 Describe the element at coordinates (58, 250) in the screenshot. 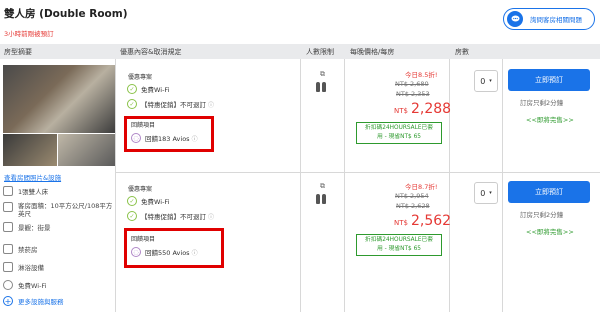

I see `facility-item: 禁菸房` at that location.